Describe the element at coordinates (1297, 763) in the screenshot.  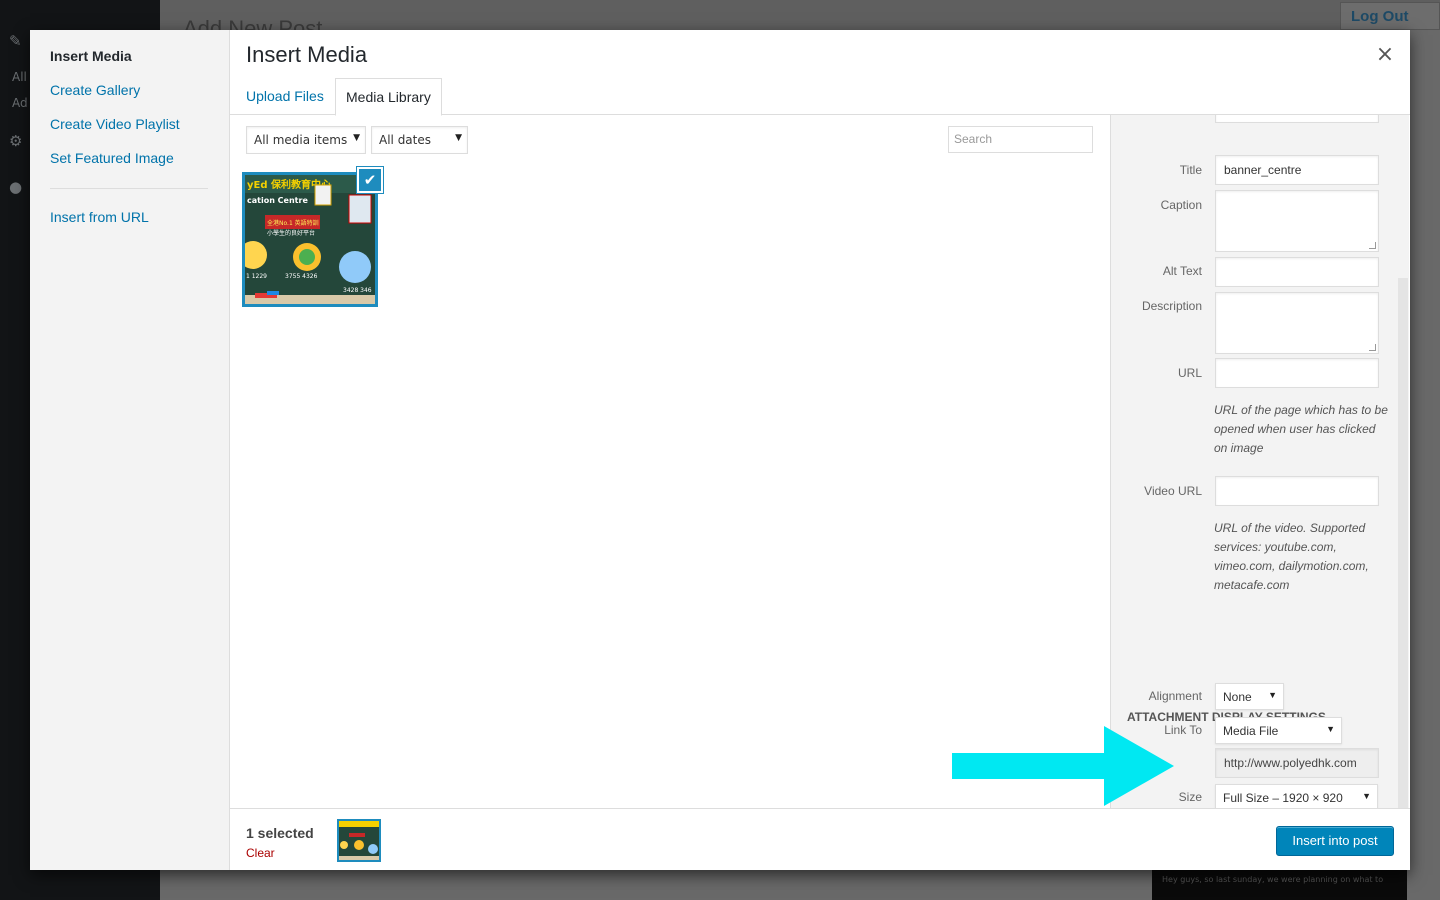
I see `link-url-field: http://www.polyedhk.com` at that location.